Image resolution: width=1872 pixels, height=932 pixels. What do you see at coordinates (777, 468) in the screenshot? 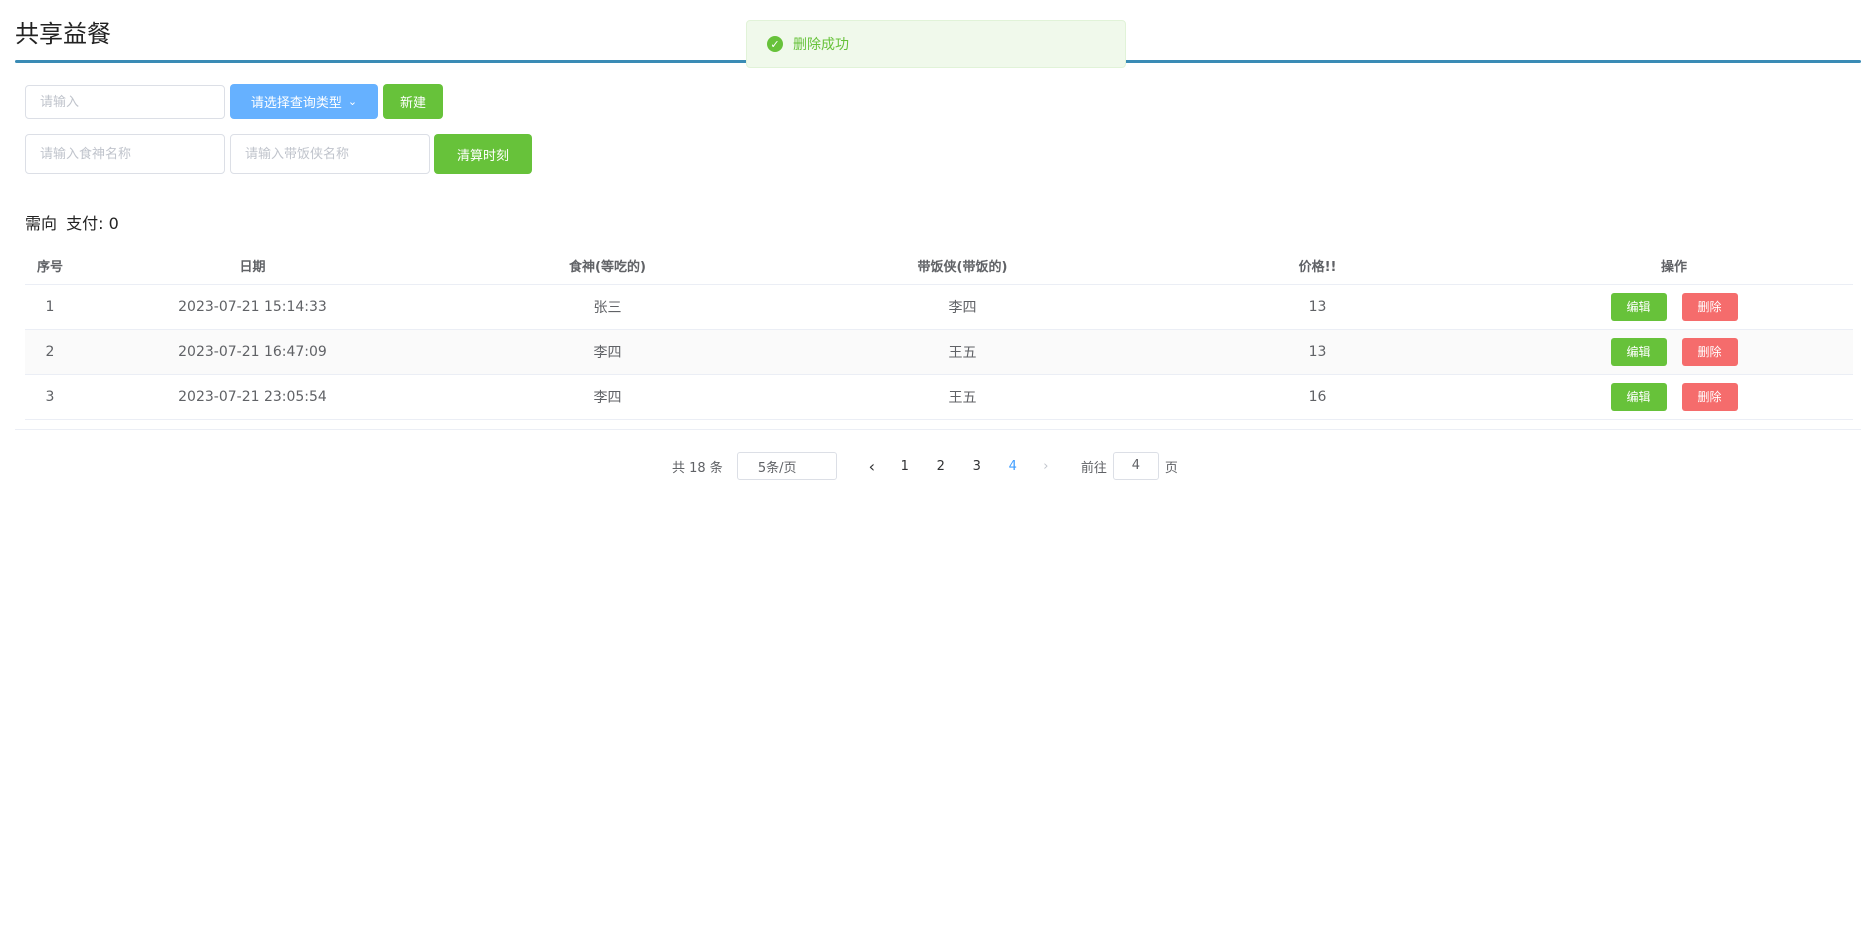
I see `page-size-value: 5条/页` at bounding box center [777, 468].